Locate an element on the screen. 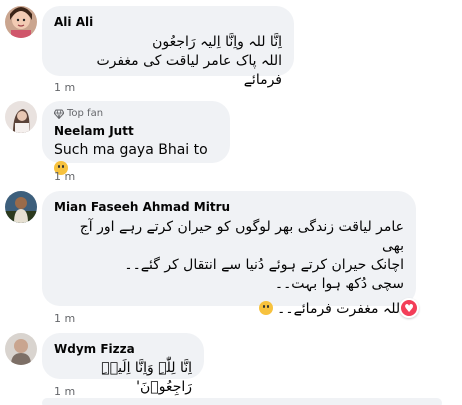 The image size is (462, 405). diamond-icon is located at coordinates (59, 114).